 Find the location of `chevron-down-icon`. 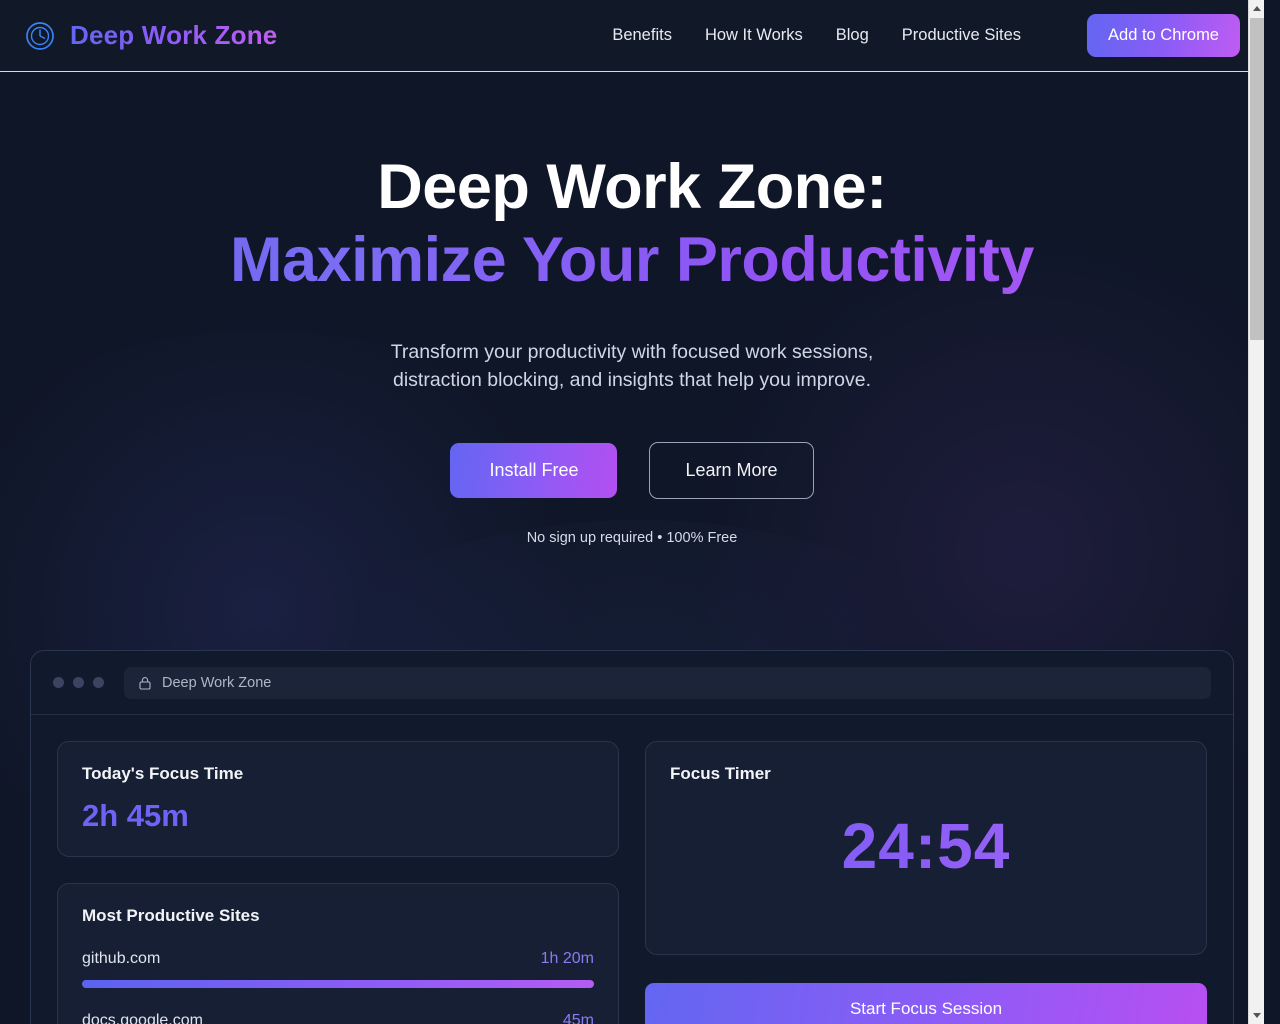

chevron-down-icon is located at coordinates (1257, 1015).